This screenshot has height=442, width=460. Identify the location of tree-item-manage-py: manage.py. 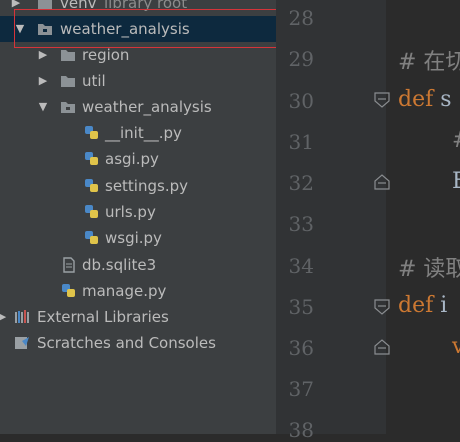
(138, 291).